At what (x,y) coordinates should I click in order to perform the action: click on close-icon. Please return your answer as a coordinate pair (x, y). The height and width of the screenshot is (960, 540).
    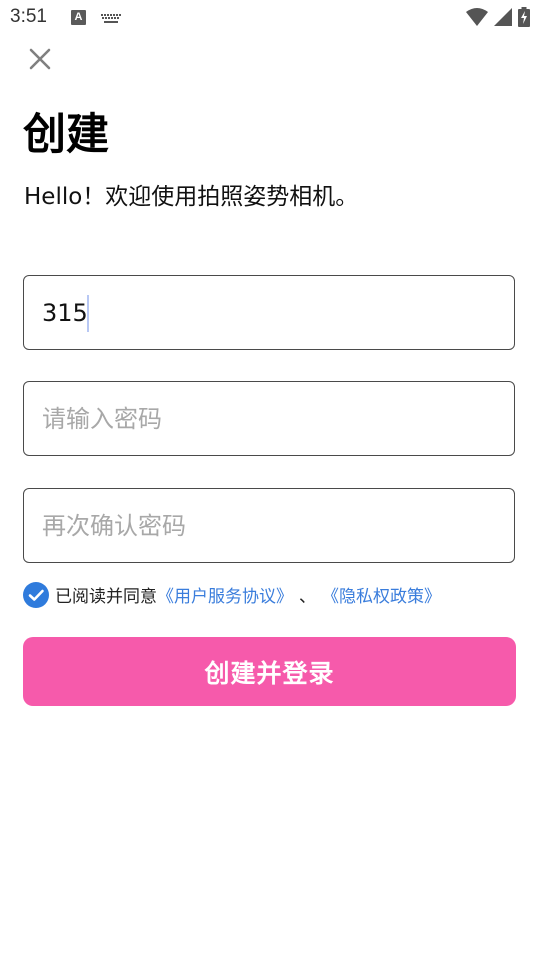
    Looking at the image, I should click on (40, 59).